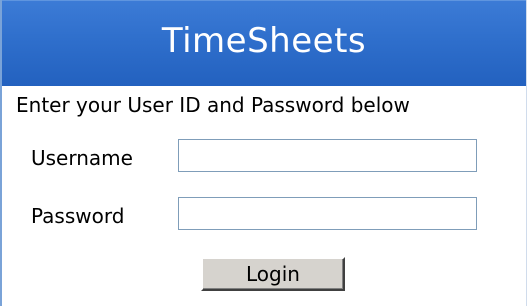 This screenshot has height=306, width=527. Describe the element at coordinates (82, 158) in the screenshot. I see `username-label: Username` at that location.